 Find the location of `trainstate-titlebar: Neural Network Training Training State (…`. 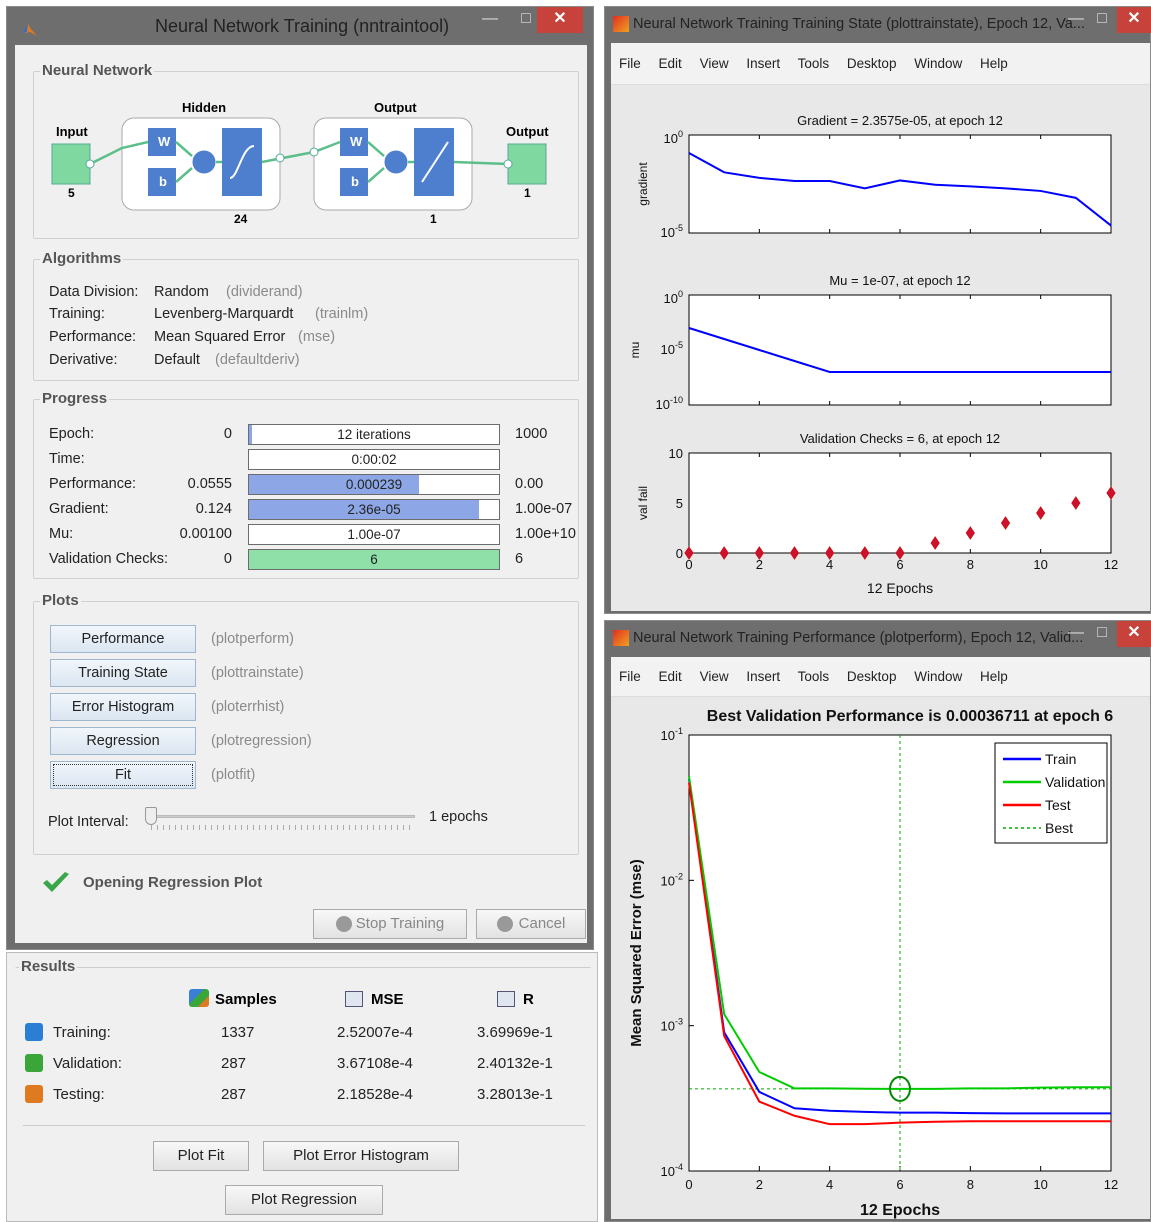

trainstate-titlebar: Neural Network Training Training State (… is located at coordinates (878, 24).